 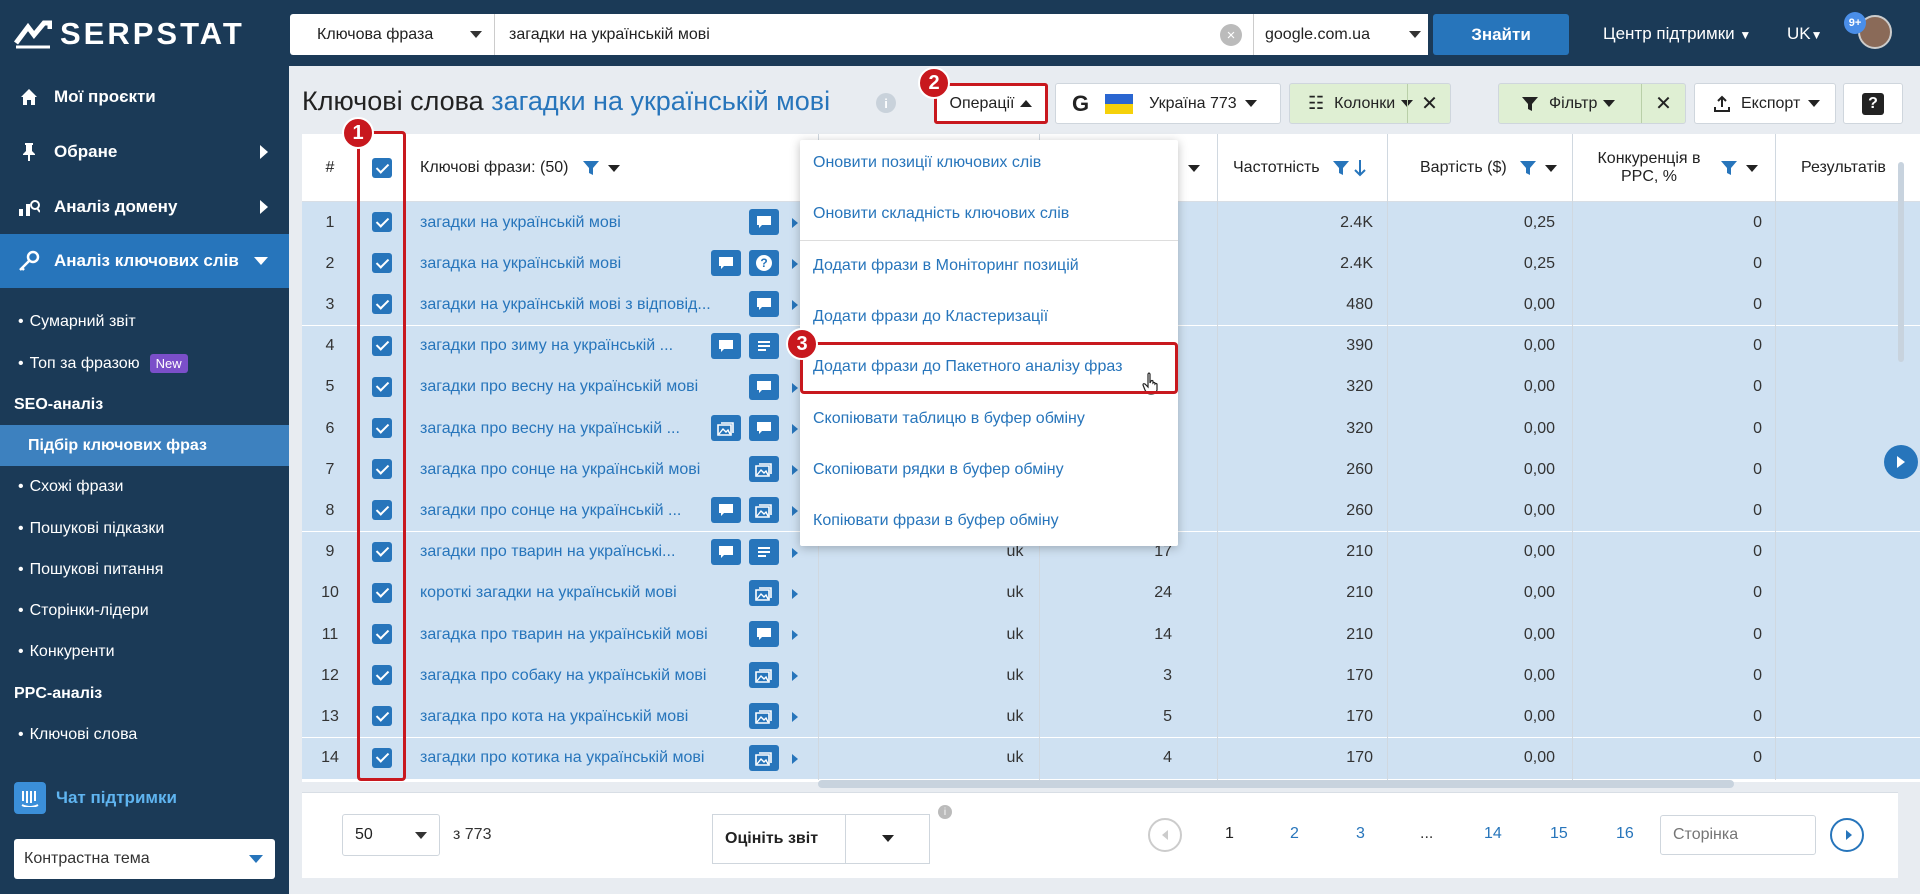 I want to click on page-1: 1, so click(x=1229, y=834).